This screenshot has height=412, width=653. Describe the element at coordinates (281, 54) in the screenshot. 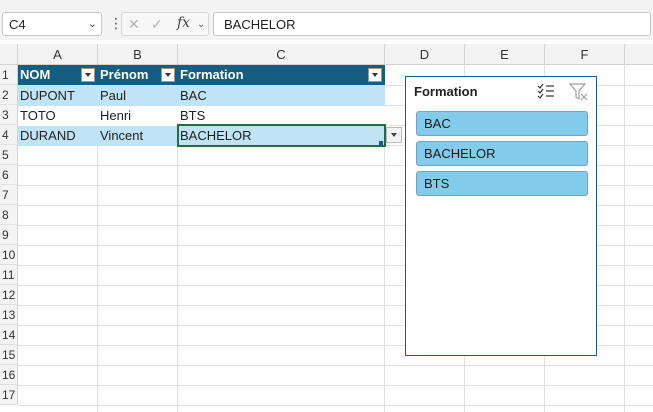

I see `col-header-c: C` at that location.